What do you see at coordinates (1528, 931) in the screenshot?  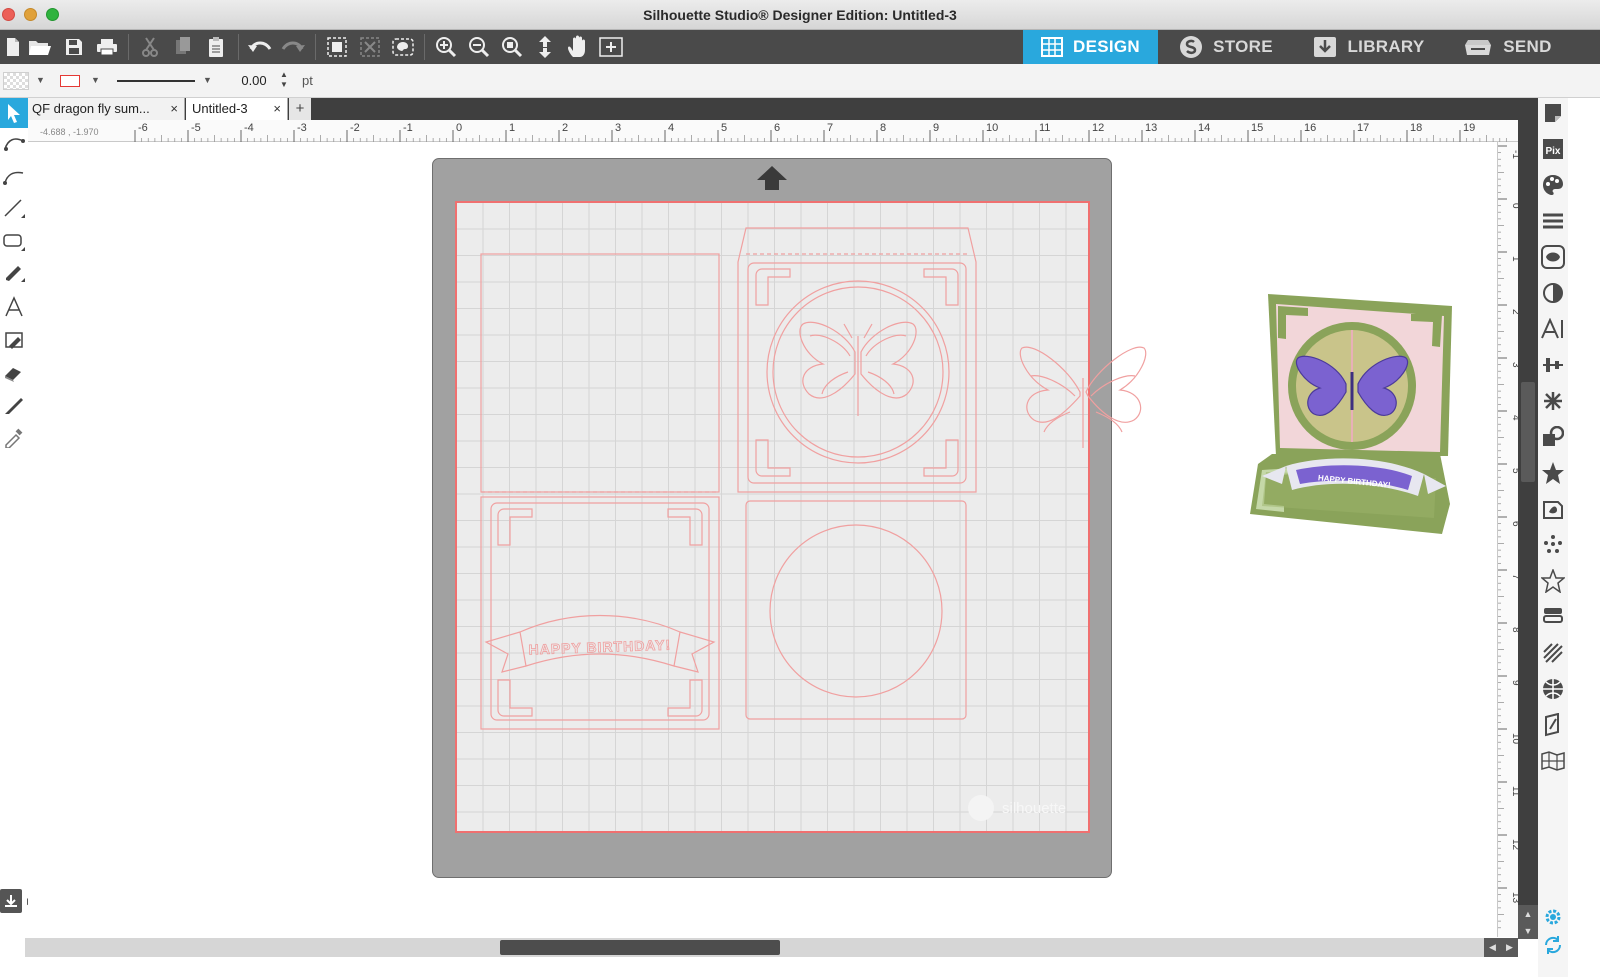 I see `scroll-down-icon: ▼` at bounding box center [1528, 931].